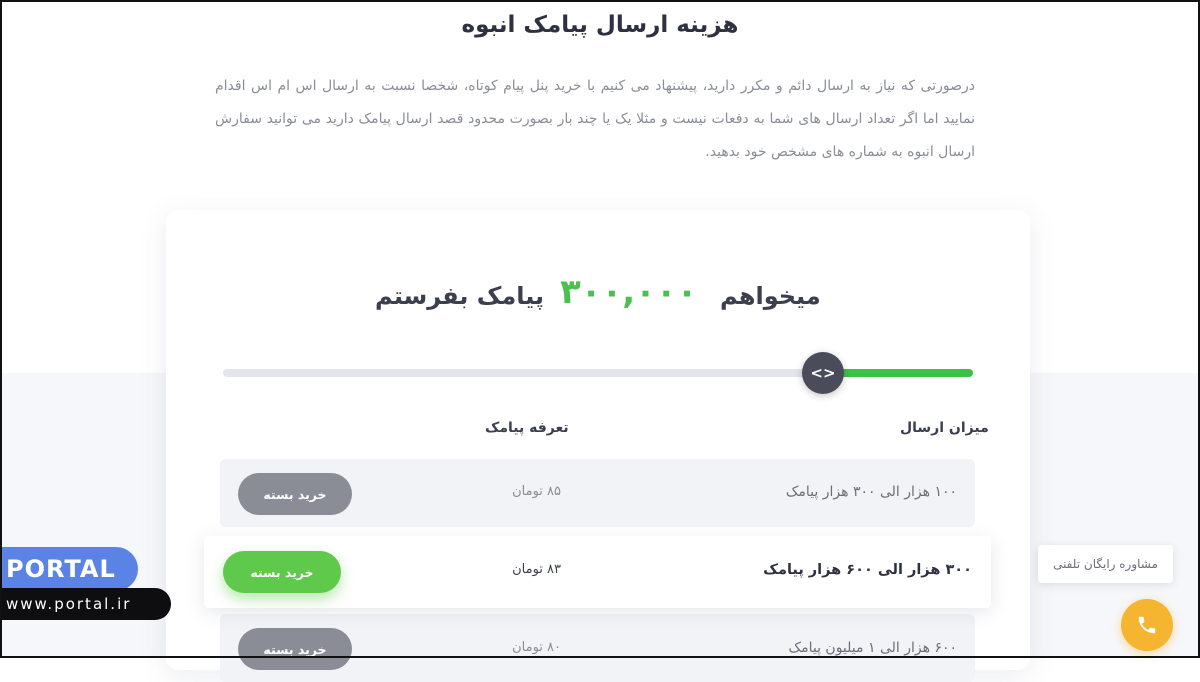 The height and width of the screenshot is (682, 1200). I want to click on portal-logo: PORTAL, so click(69, 569).